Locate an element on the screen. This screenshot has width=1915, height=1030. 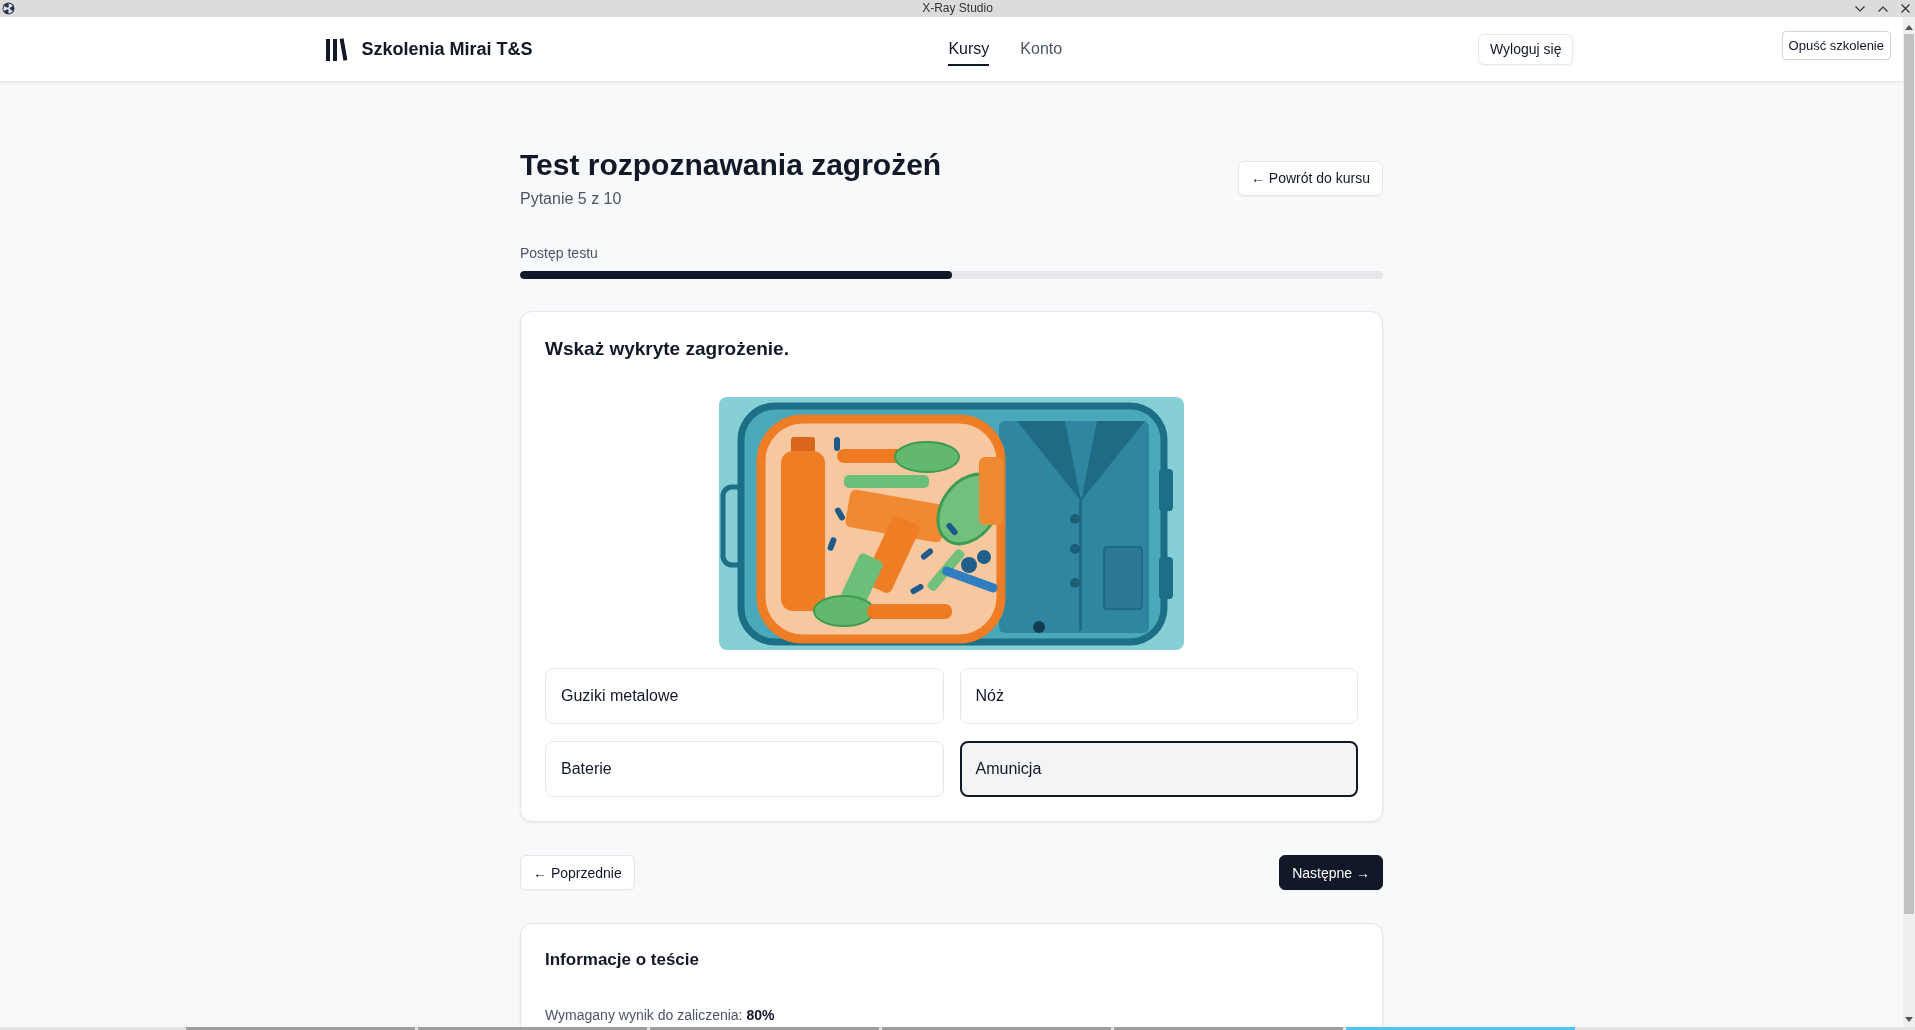
chevron-up-icon is located at coordinates (1883, 8).